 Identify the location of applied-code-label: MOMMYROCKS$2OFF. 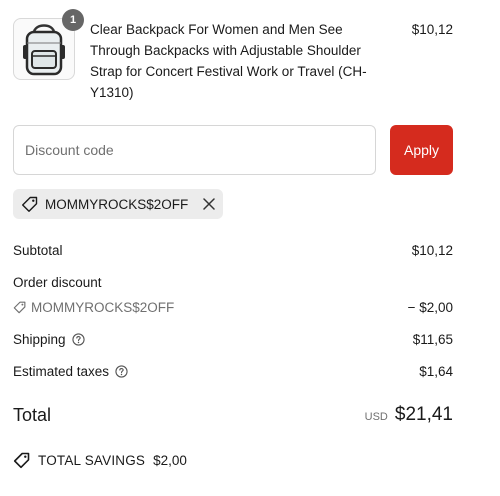
(117, 204).